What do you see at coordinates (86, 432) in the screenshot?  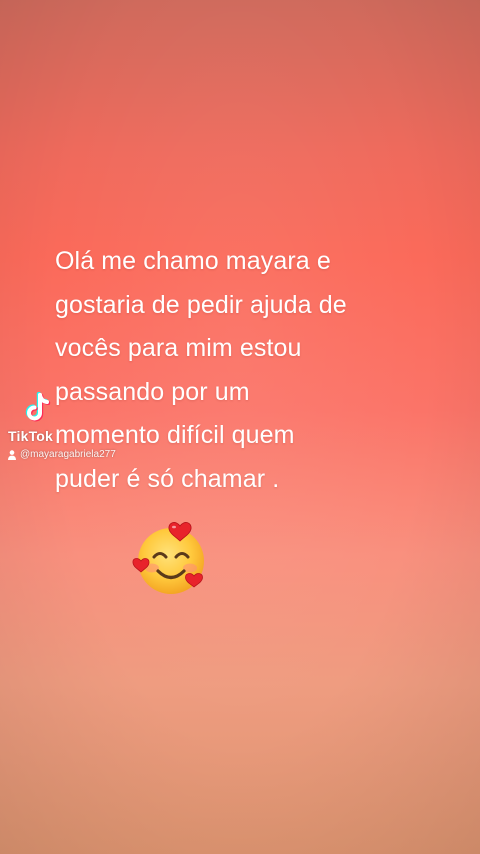 I see `tiktok-watermark: TikTok @mayaragabriela277` at bounding box center [86, 432].